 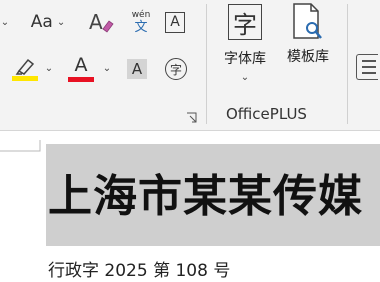 I want to click on highlighter-icon, so click(x=25, y=66).